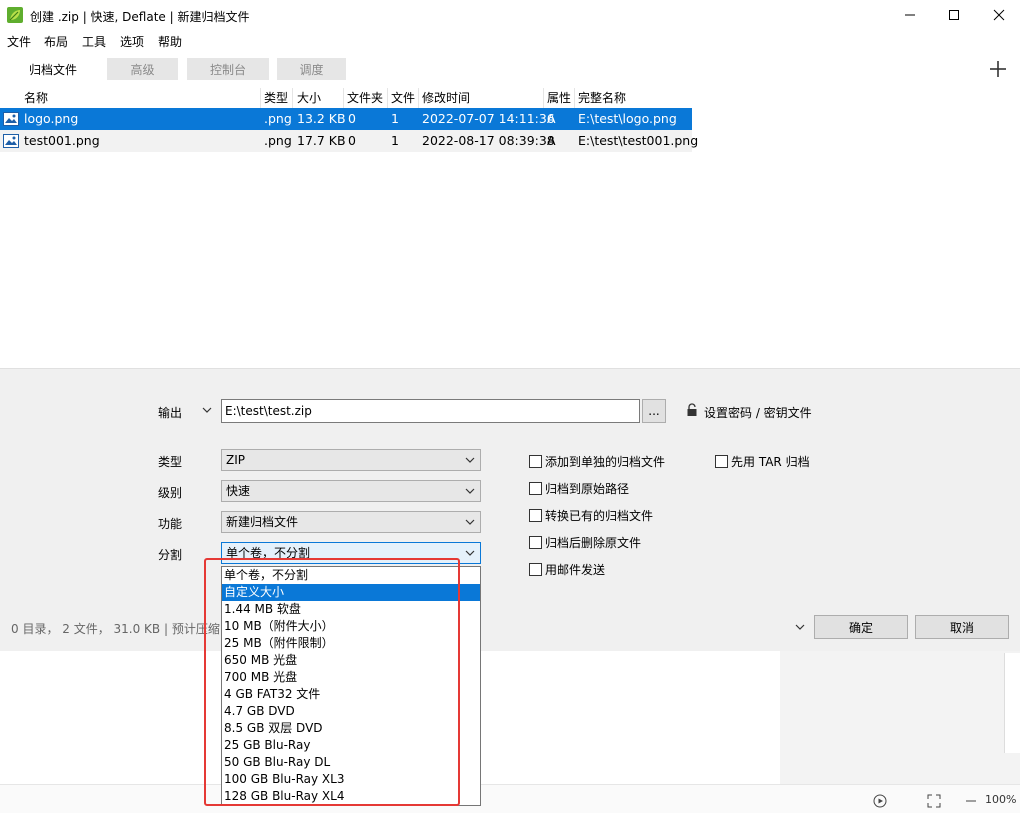  I want to click on send-mail-checkbox, so click(535, 569).